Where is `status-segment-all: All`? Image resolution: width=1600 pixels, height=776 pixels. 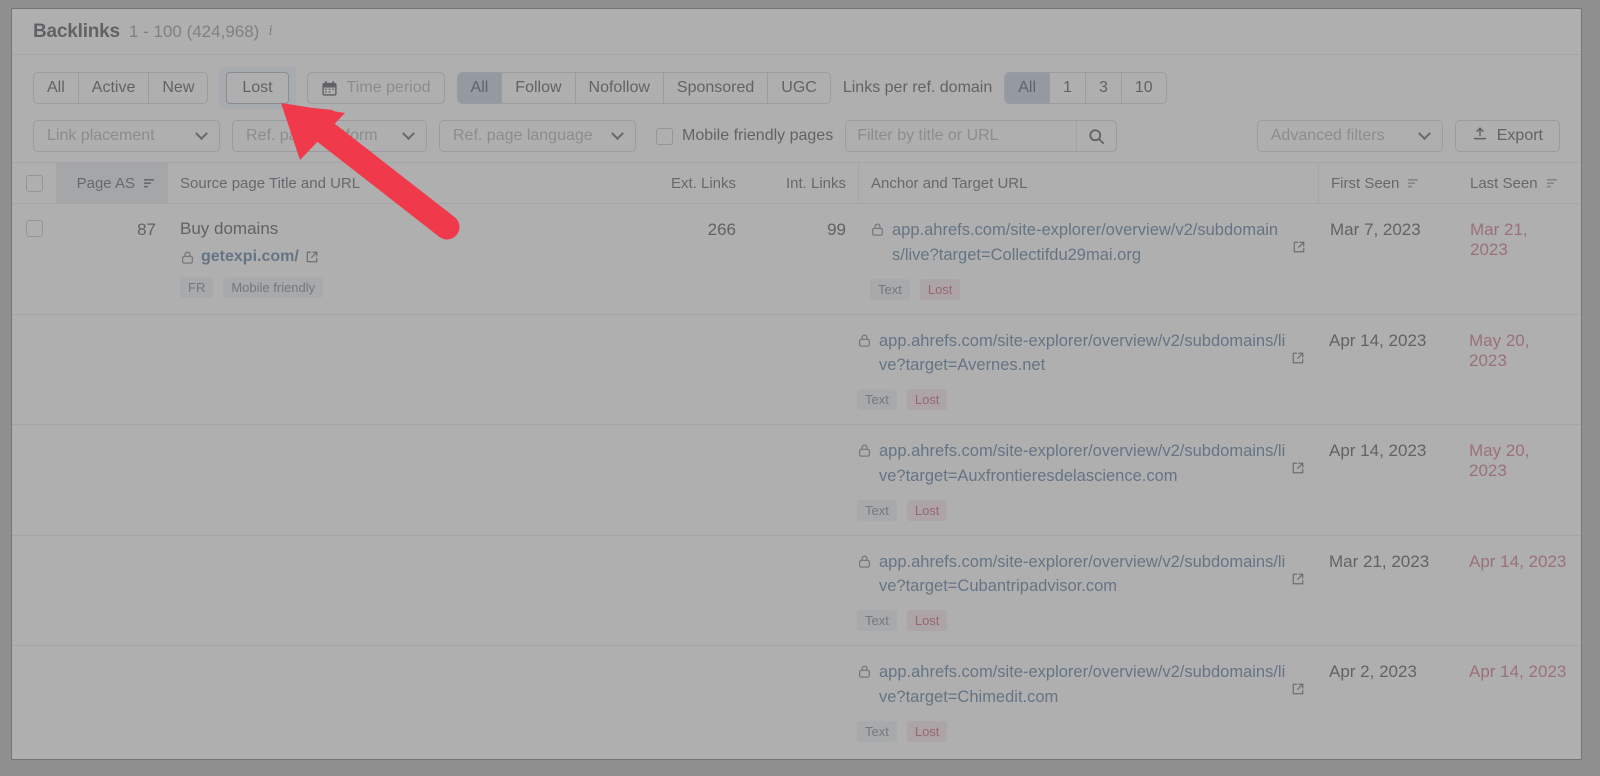
status-segment-all: All is located at coordinates (56, 88).